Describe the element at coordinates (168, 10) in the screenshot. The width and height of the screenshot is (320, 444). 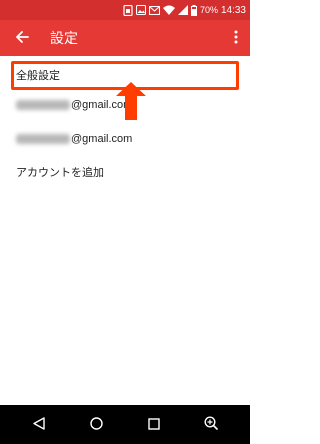
I see `wifi-icon` at that location.